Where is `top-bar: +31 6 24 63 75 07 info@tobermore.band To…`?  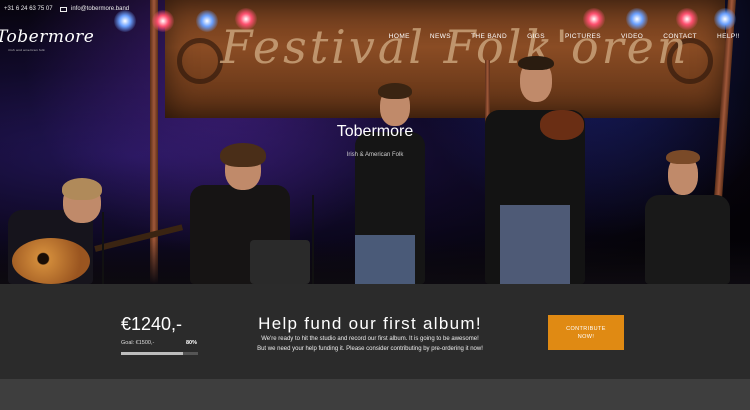 top-bar: +31 6 24 63 75 07 info@tobermore.band To… is located at coordinates (375, 28).